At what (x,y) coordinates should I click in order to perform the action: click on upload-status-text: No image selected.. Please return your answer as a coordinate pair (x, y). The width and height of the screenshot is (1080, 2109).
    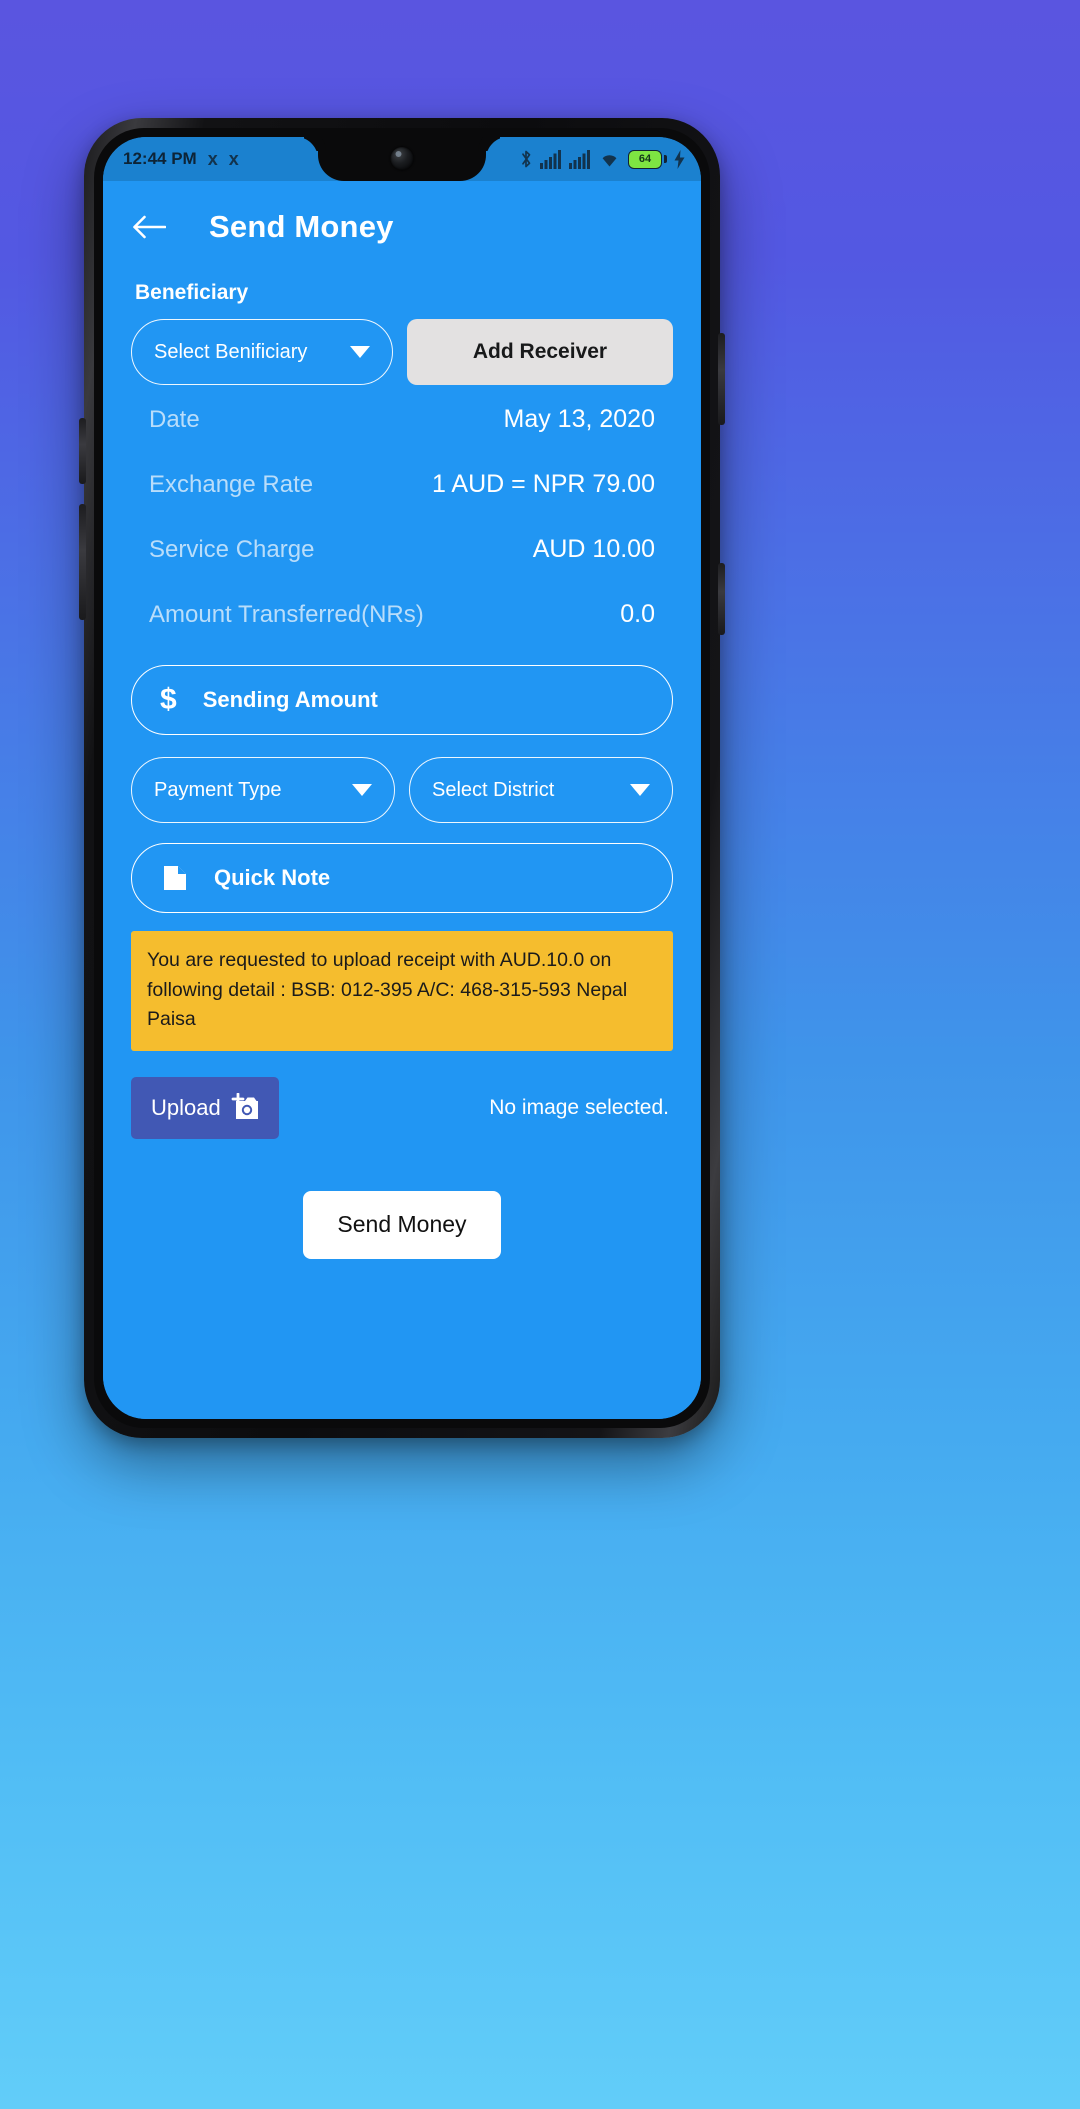
    Looking at the image, I should click on (579, 1107).